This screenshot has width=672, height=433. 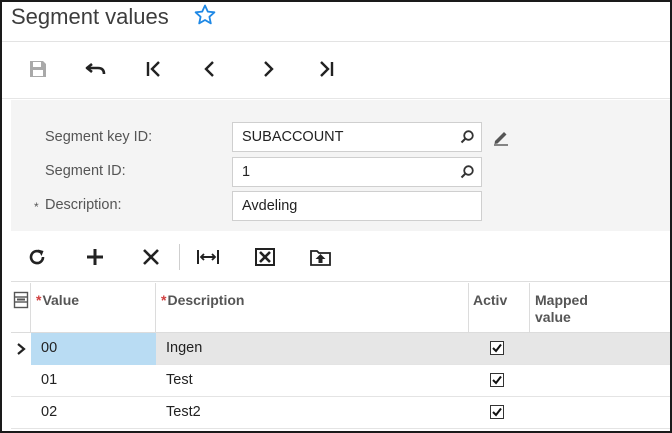 I want to click on excel-icon, so click(x=265, y=257).